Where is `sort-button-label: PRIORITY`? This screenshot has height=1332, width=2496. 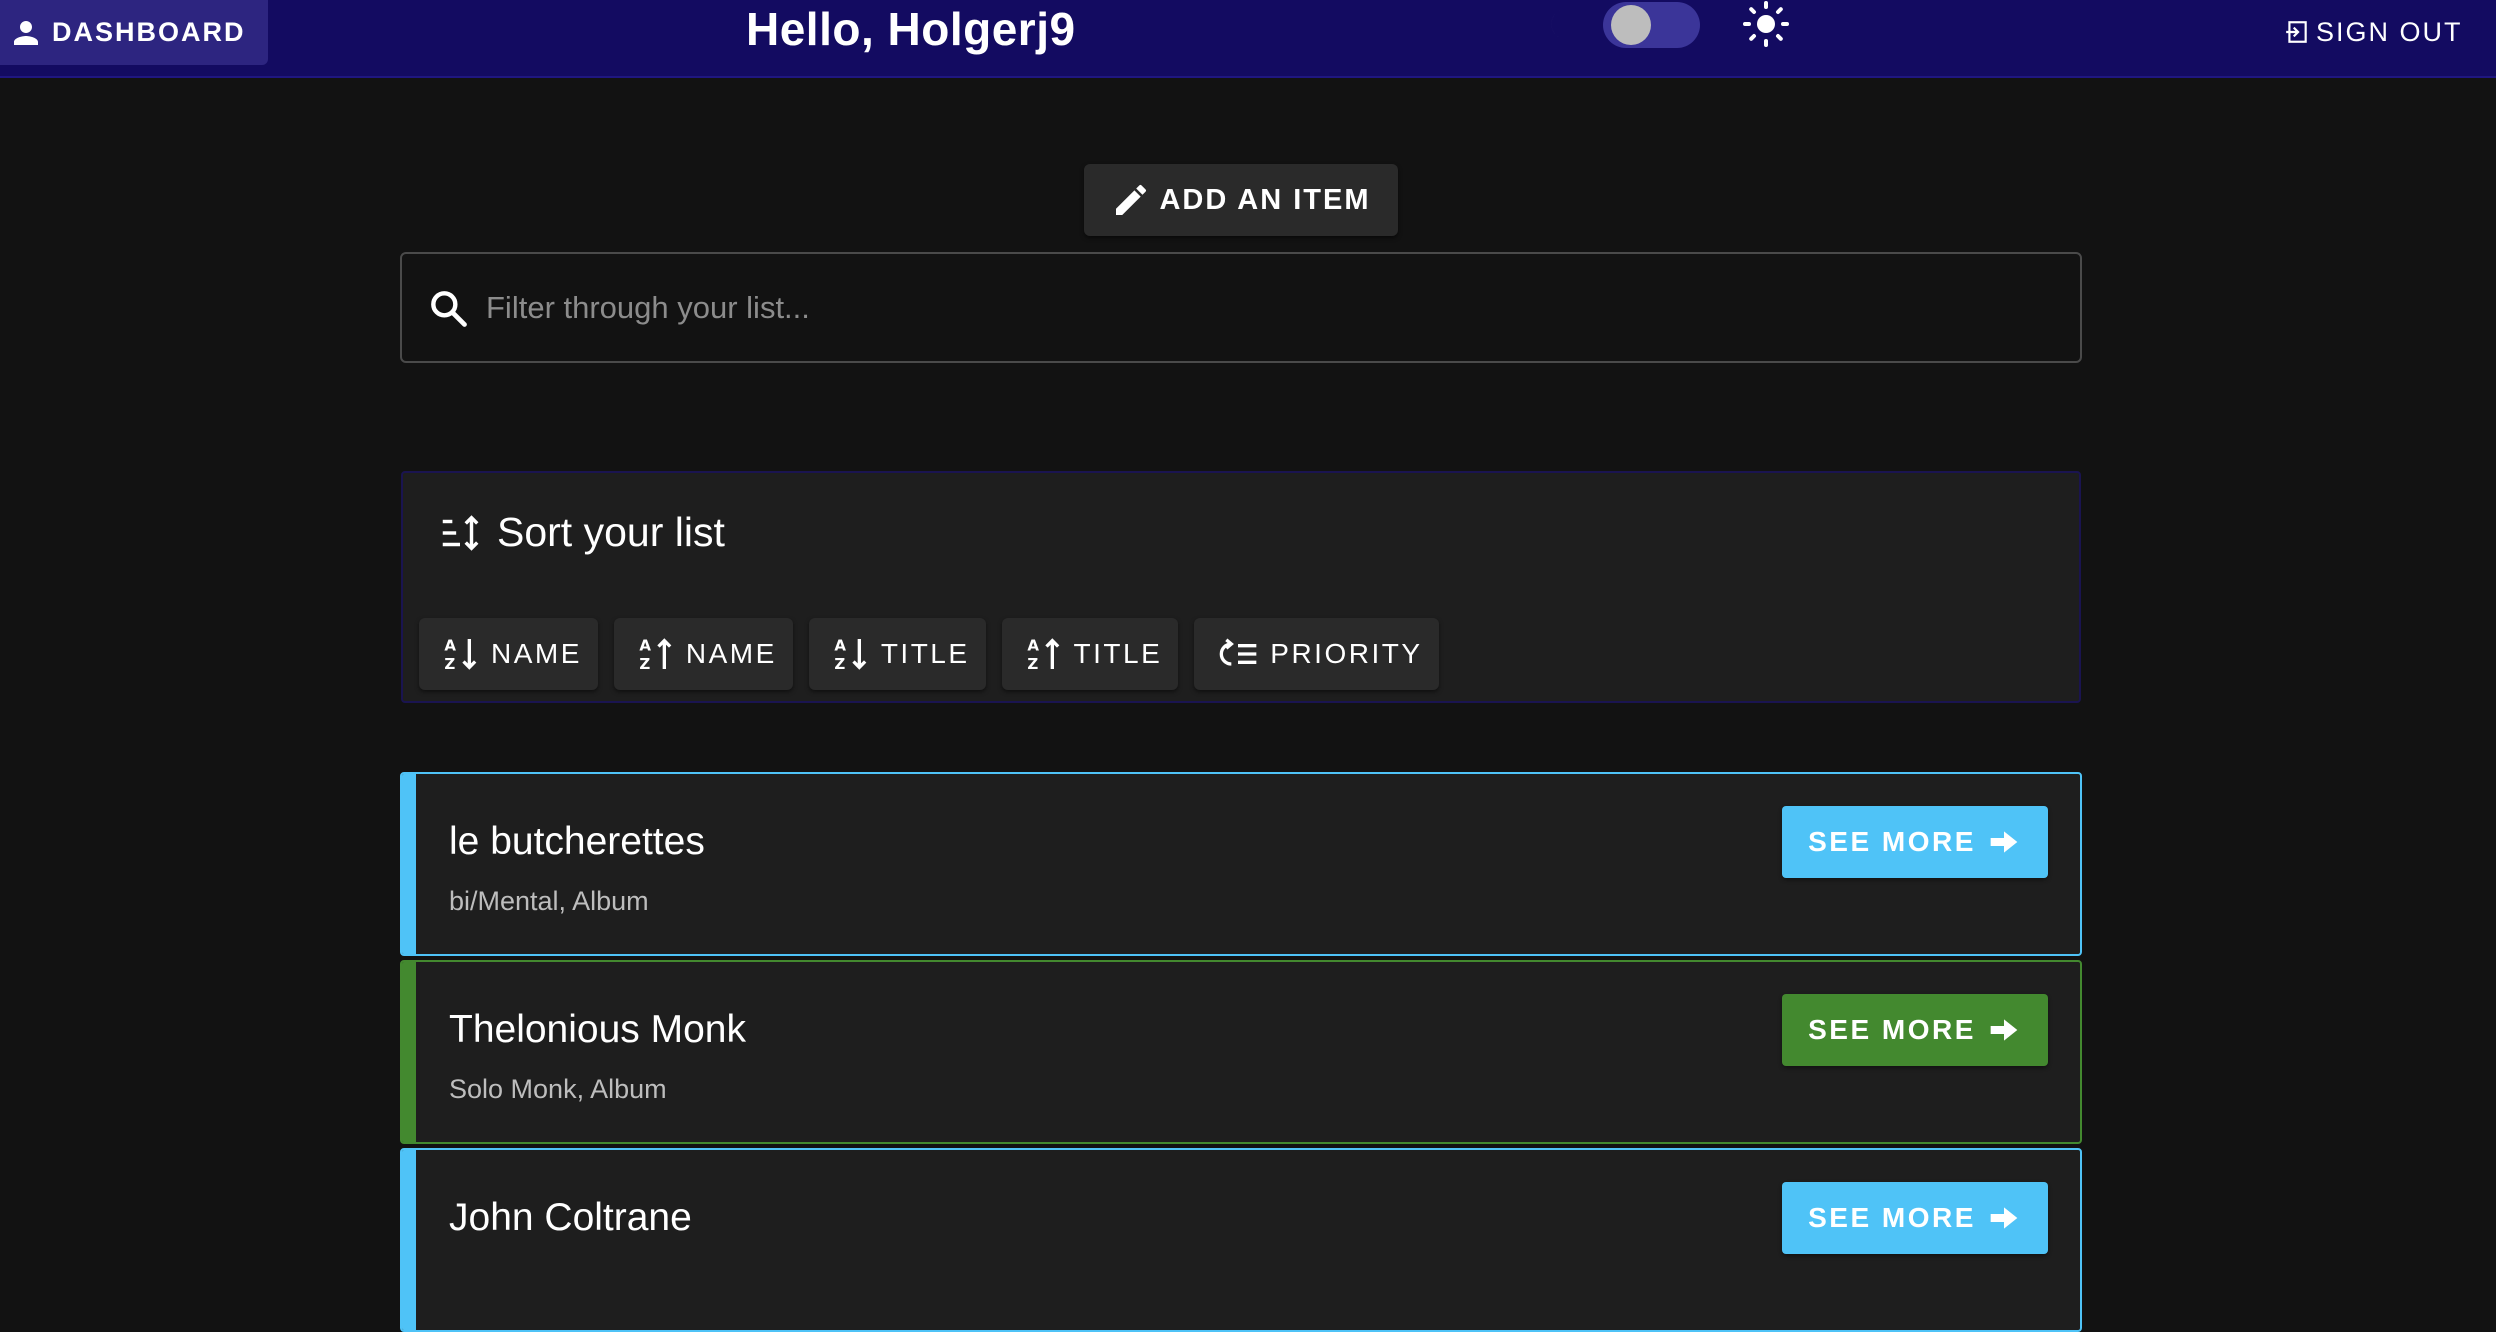
sort-button-label: PRIORITY is located at coordinates (1346, 653).